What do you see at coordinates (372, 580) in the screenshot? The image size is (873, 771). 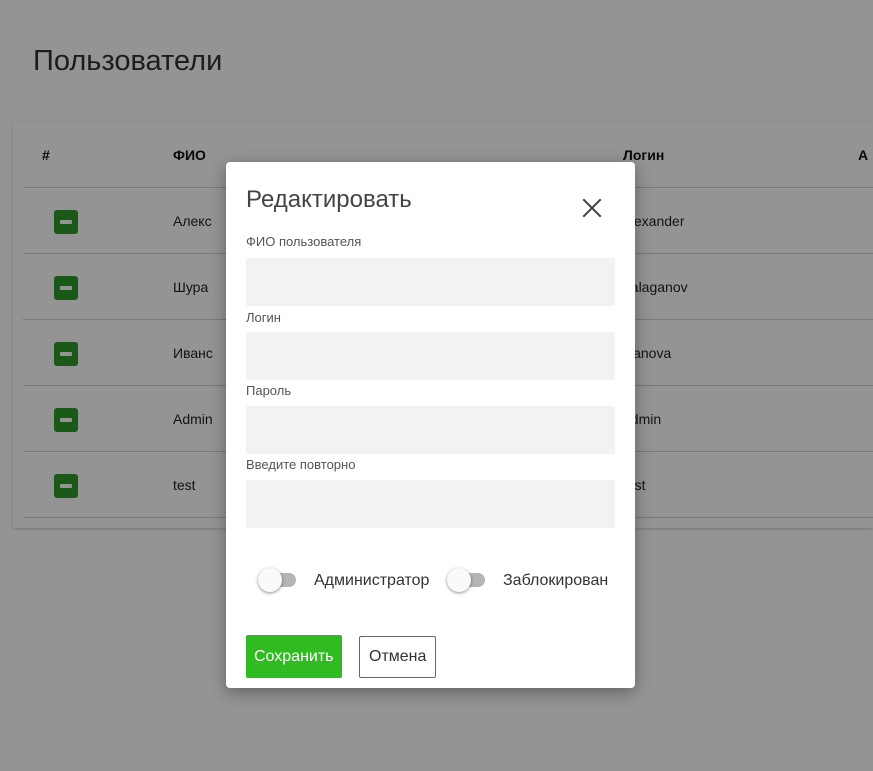 I see `admin-toggle-label: Администратор` at bounding box center [372, 580].